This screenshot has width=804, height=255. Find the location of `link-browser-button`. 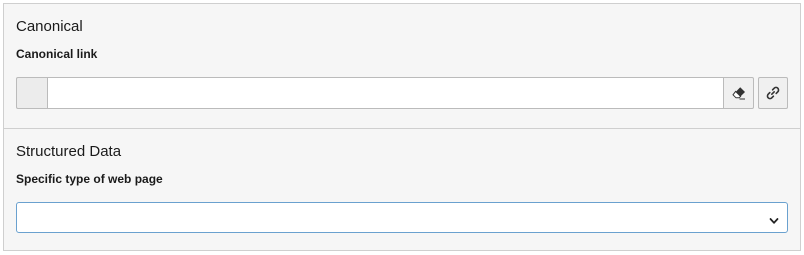

link-browser-button is located at coordinates (773, 93).